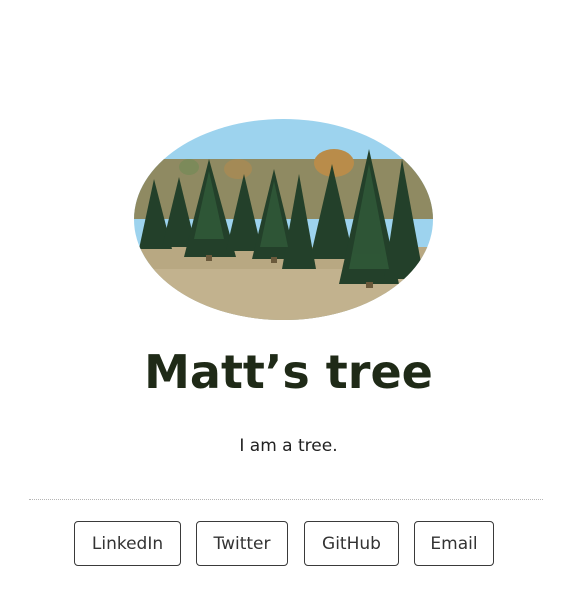  I want to click on divider, so click(286, 499).